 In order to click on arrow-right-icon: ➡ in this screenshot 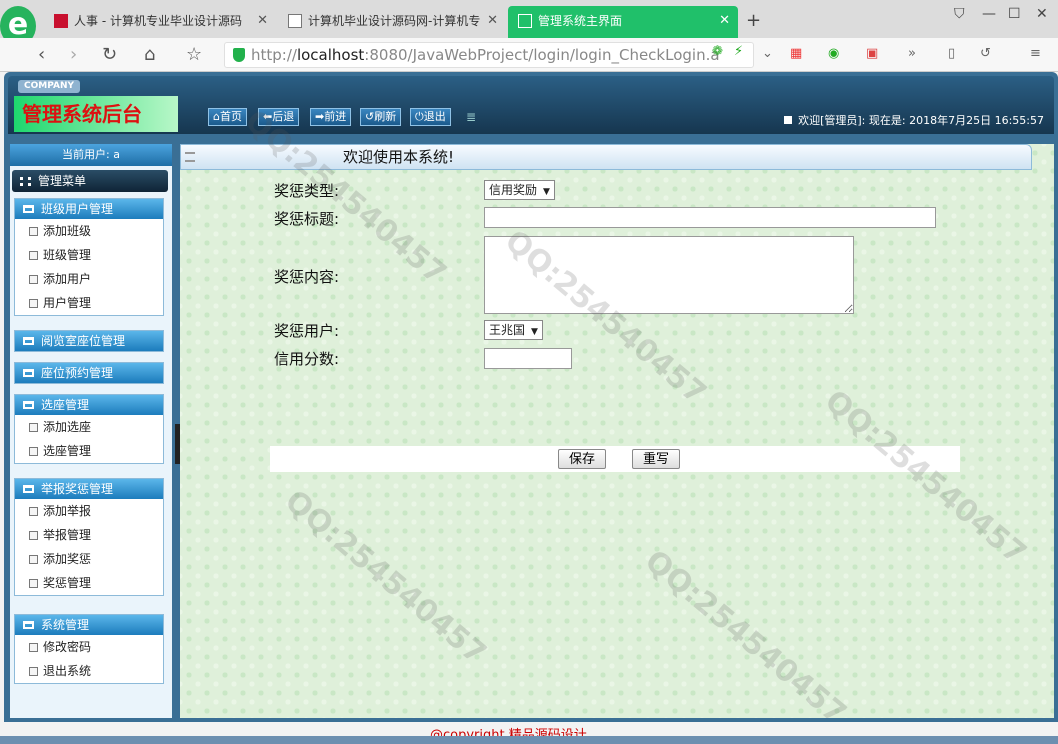, I will do `click(320, 116)`.